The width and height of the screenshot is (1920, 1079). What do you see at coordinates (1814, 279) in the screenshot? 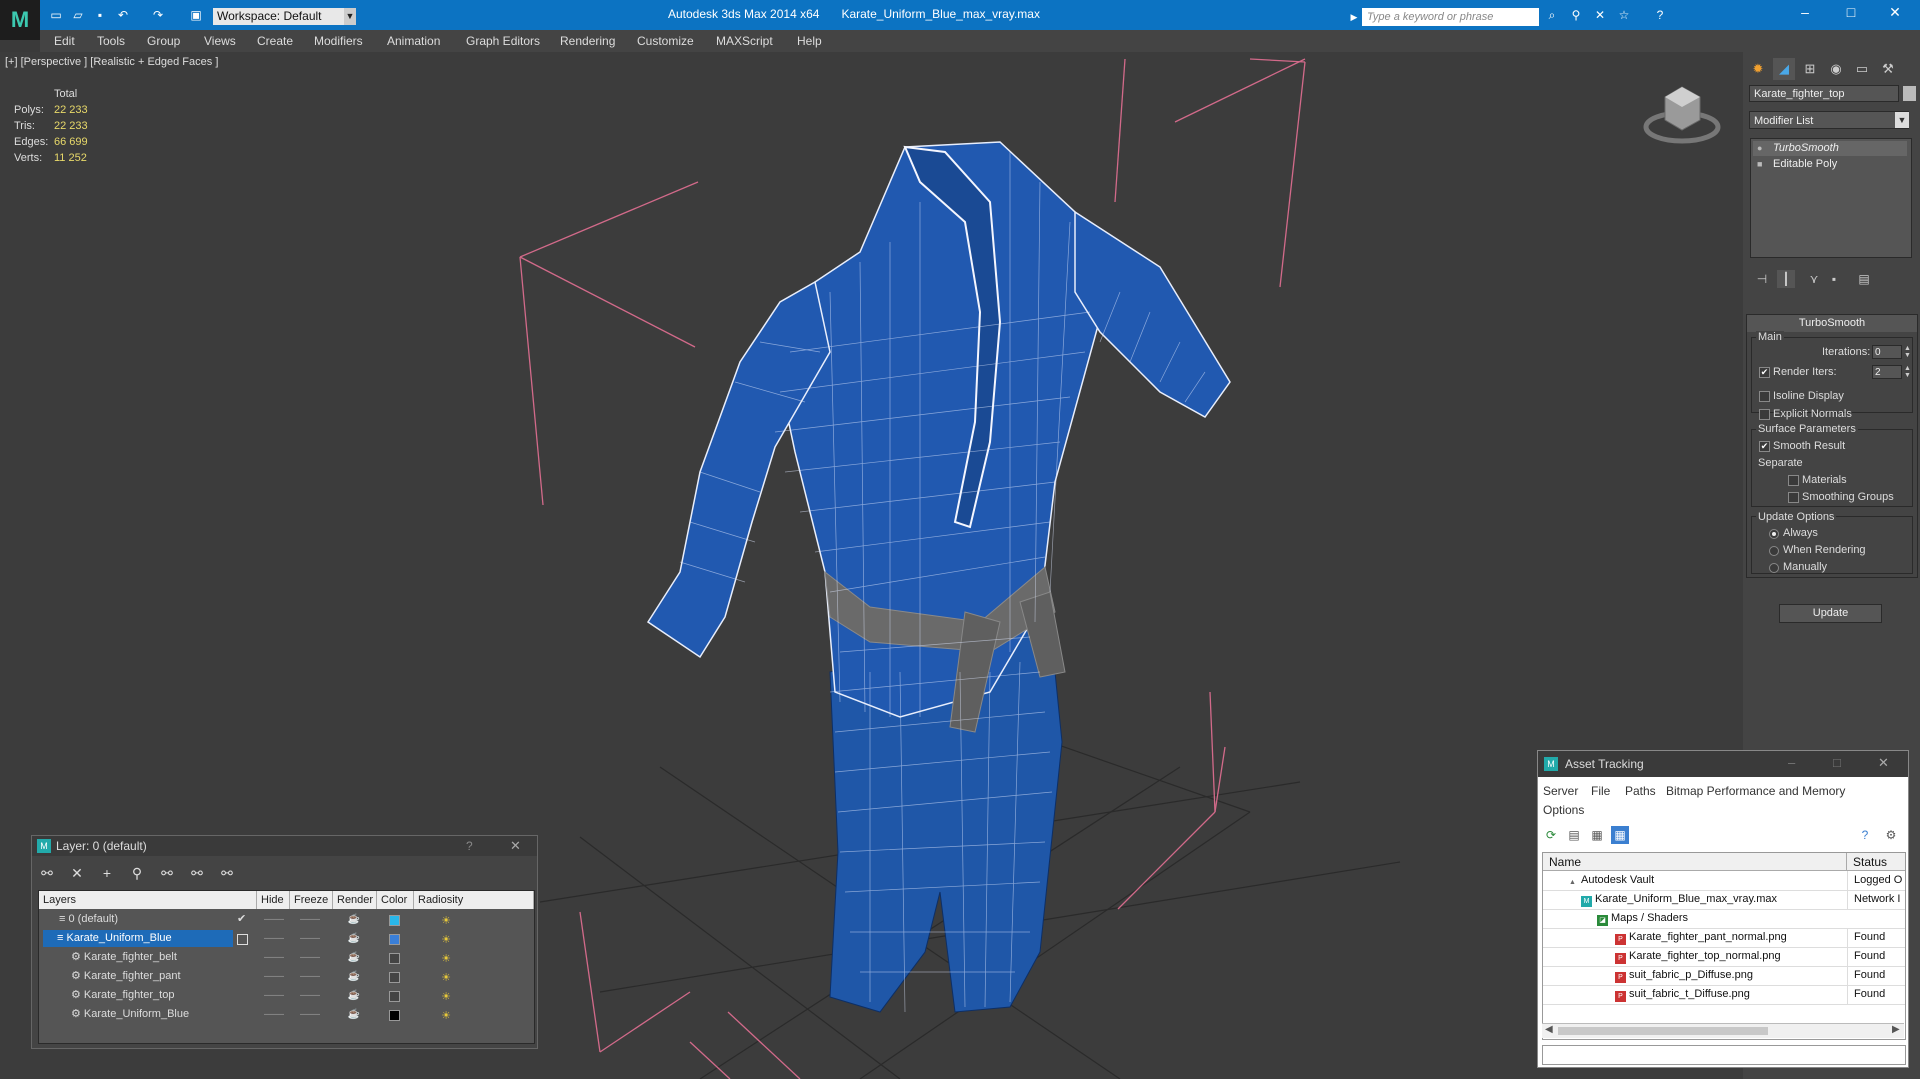
I see `make-unique-icon: ⋎` at bounding box center [1814, 279].